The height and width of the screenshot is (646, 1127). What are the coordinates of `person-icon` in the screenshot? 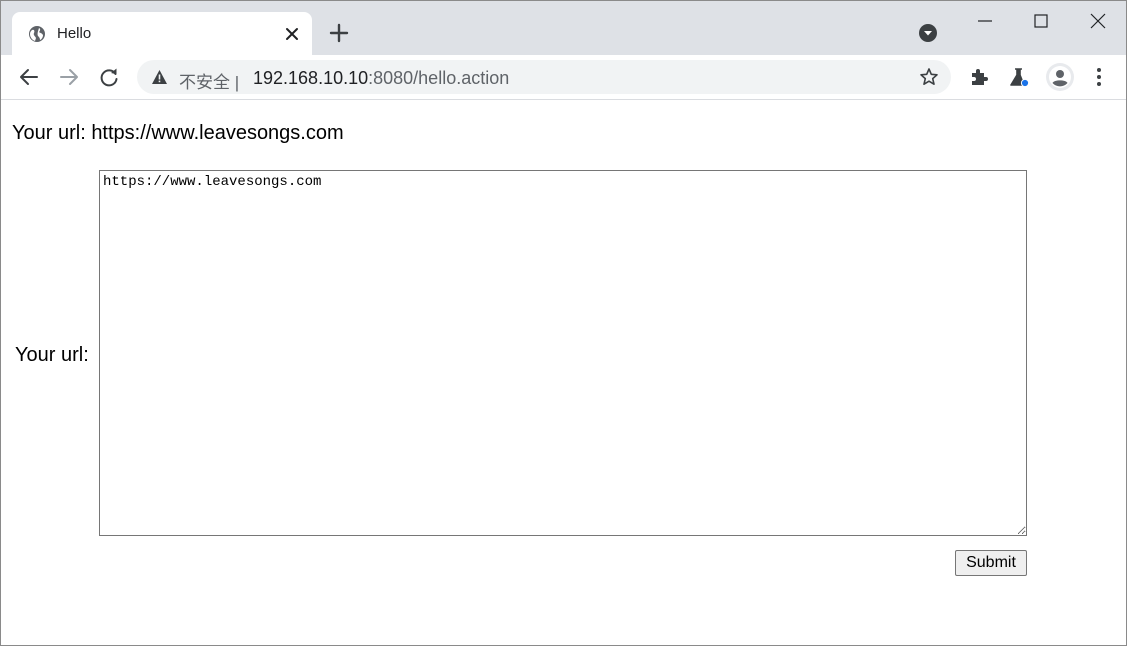 It's located at (1060, 77).